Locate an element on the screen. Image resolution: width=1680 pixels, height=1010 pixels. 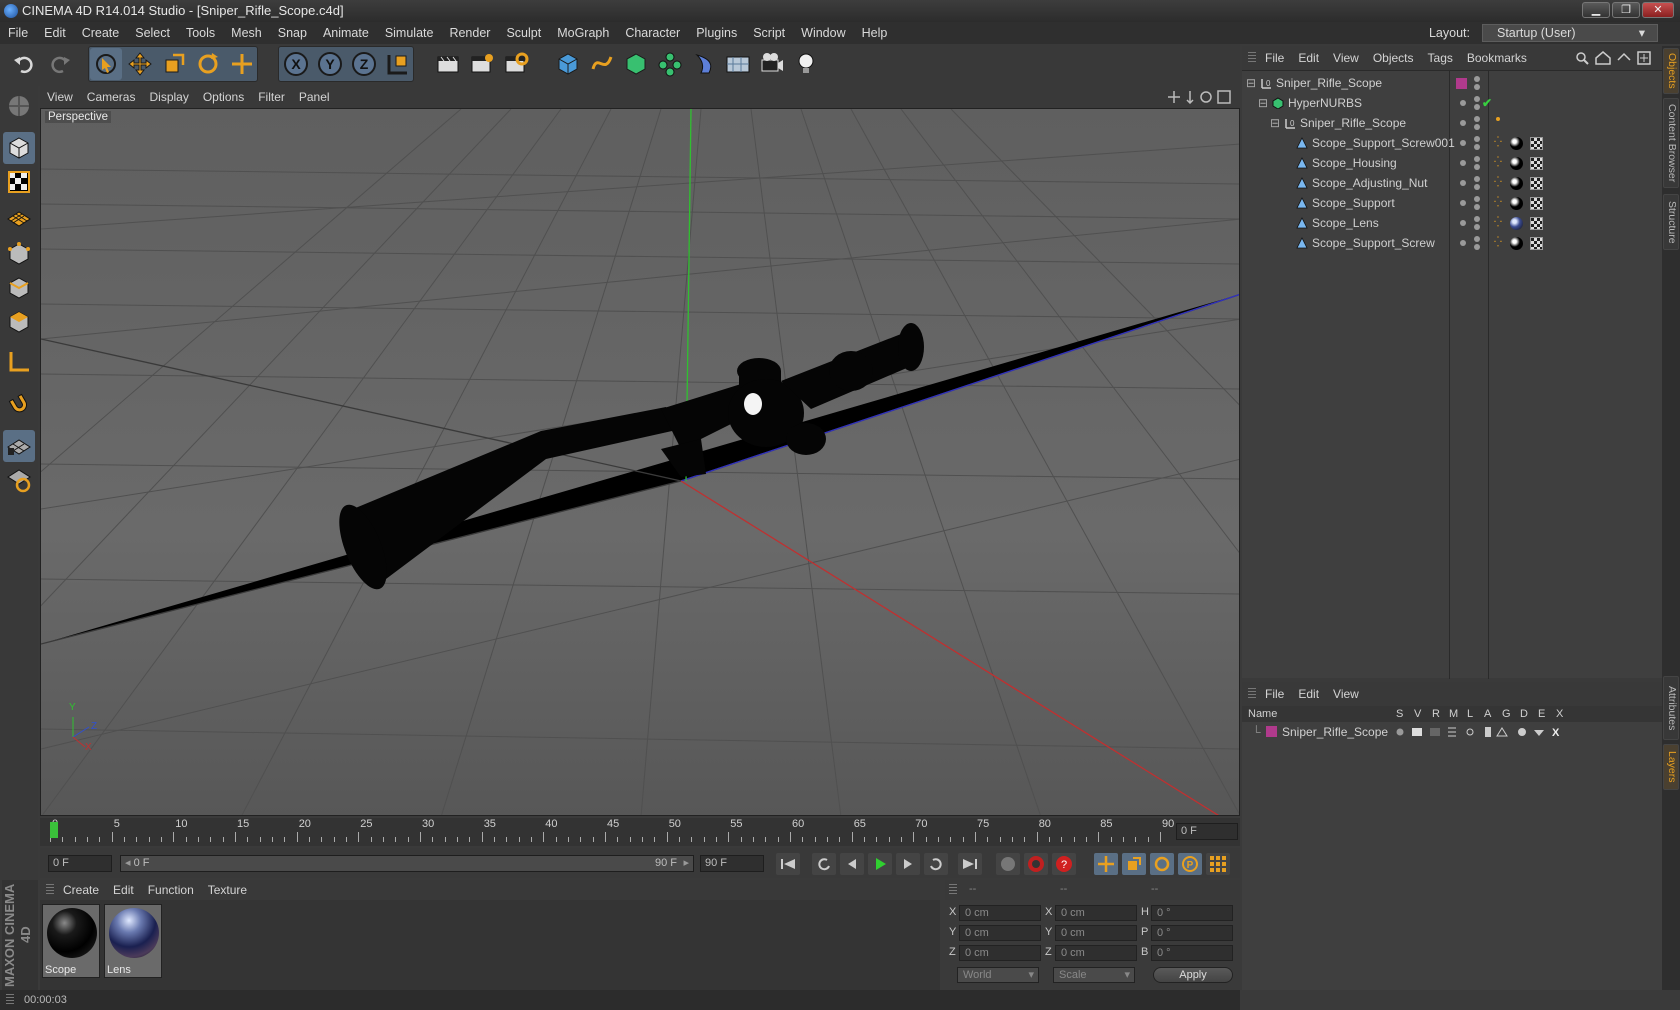
column-generators: G is located at coordinates (1506, 714).